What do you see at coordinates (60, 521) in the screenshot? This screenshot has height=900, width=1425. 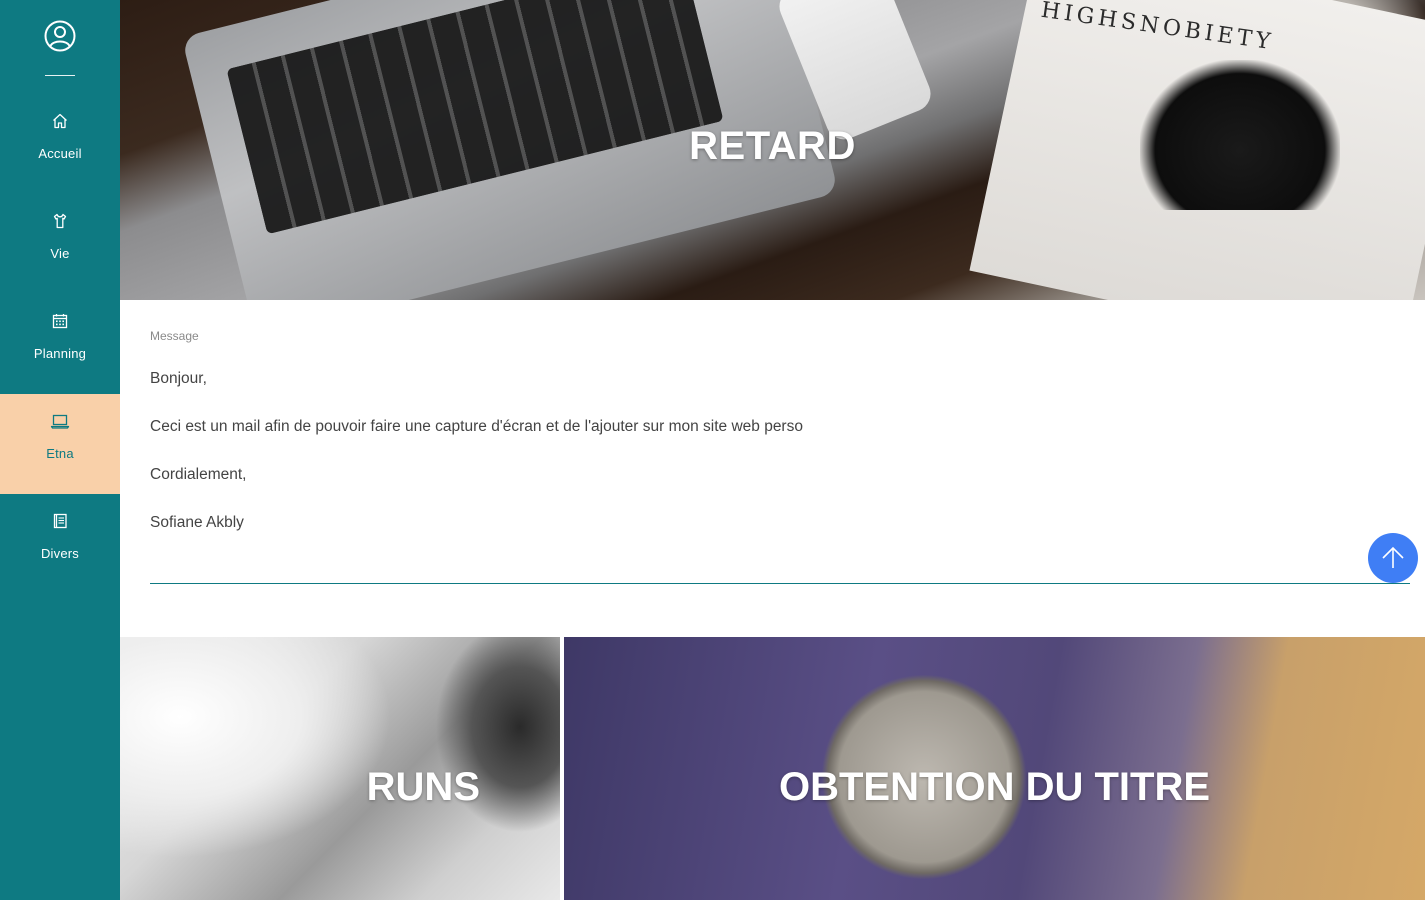 I see `notebook-icon` at bounding box center [60, 521].